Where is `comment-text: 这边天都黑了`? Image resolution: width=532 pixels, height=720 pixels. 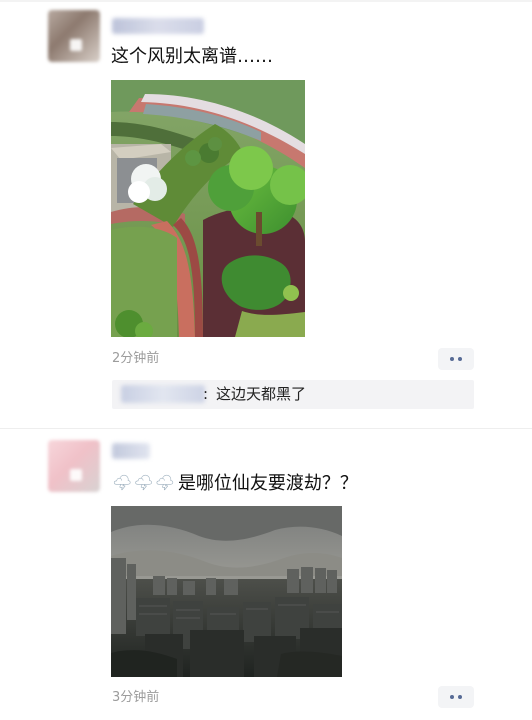 comment-text: 这边天都黑了 is located at coordinates (261, 394).